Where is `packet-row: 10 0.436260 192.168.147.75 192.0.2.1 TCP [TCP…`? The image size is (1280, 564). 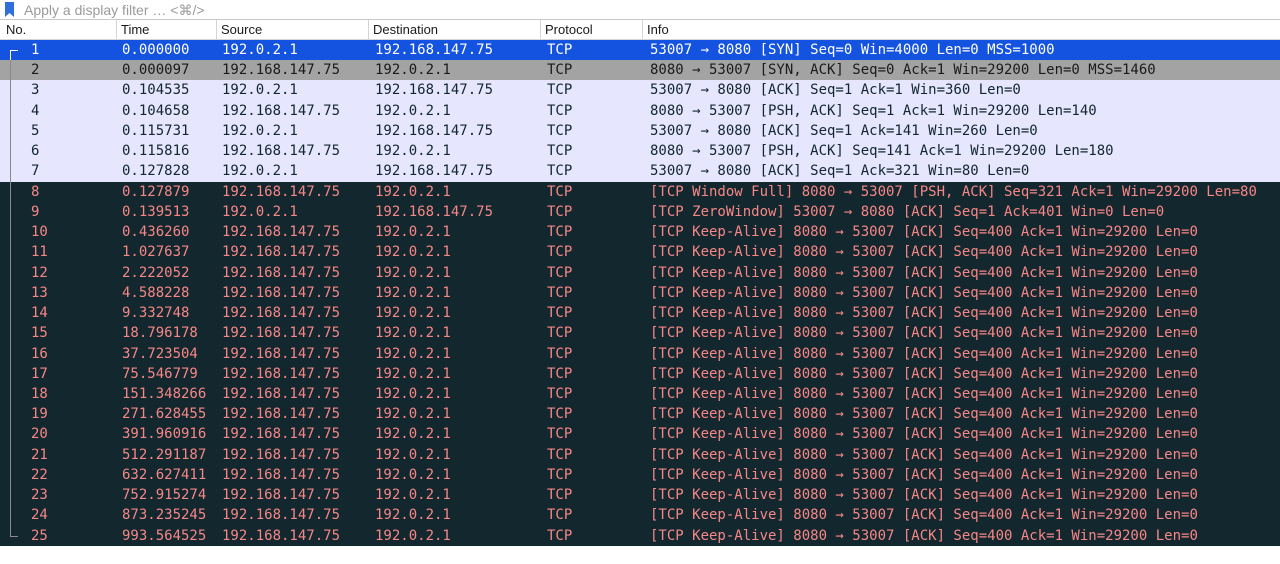 packet-row: 10 0.436260 192.168.147.75 192.0.2.1 TCP [TCP… is located at coordinates (640, 232).